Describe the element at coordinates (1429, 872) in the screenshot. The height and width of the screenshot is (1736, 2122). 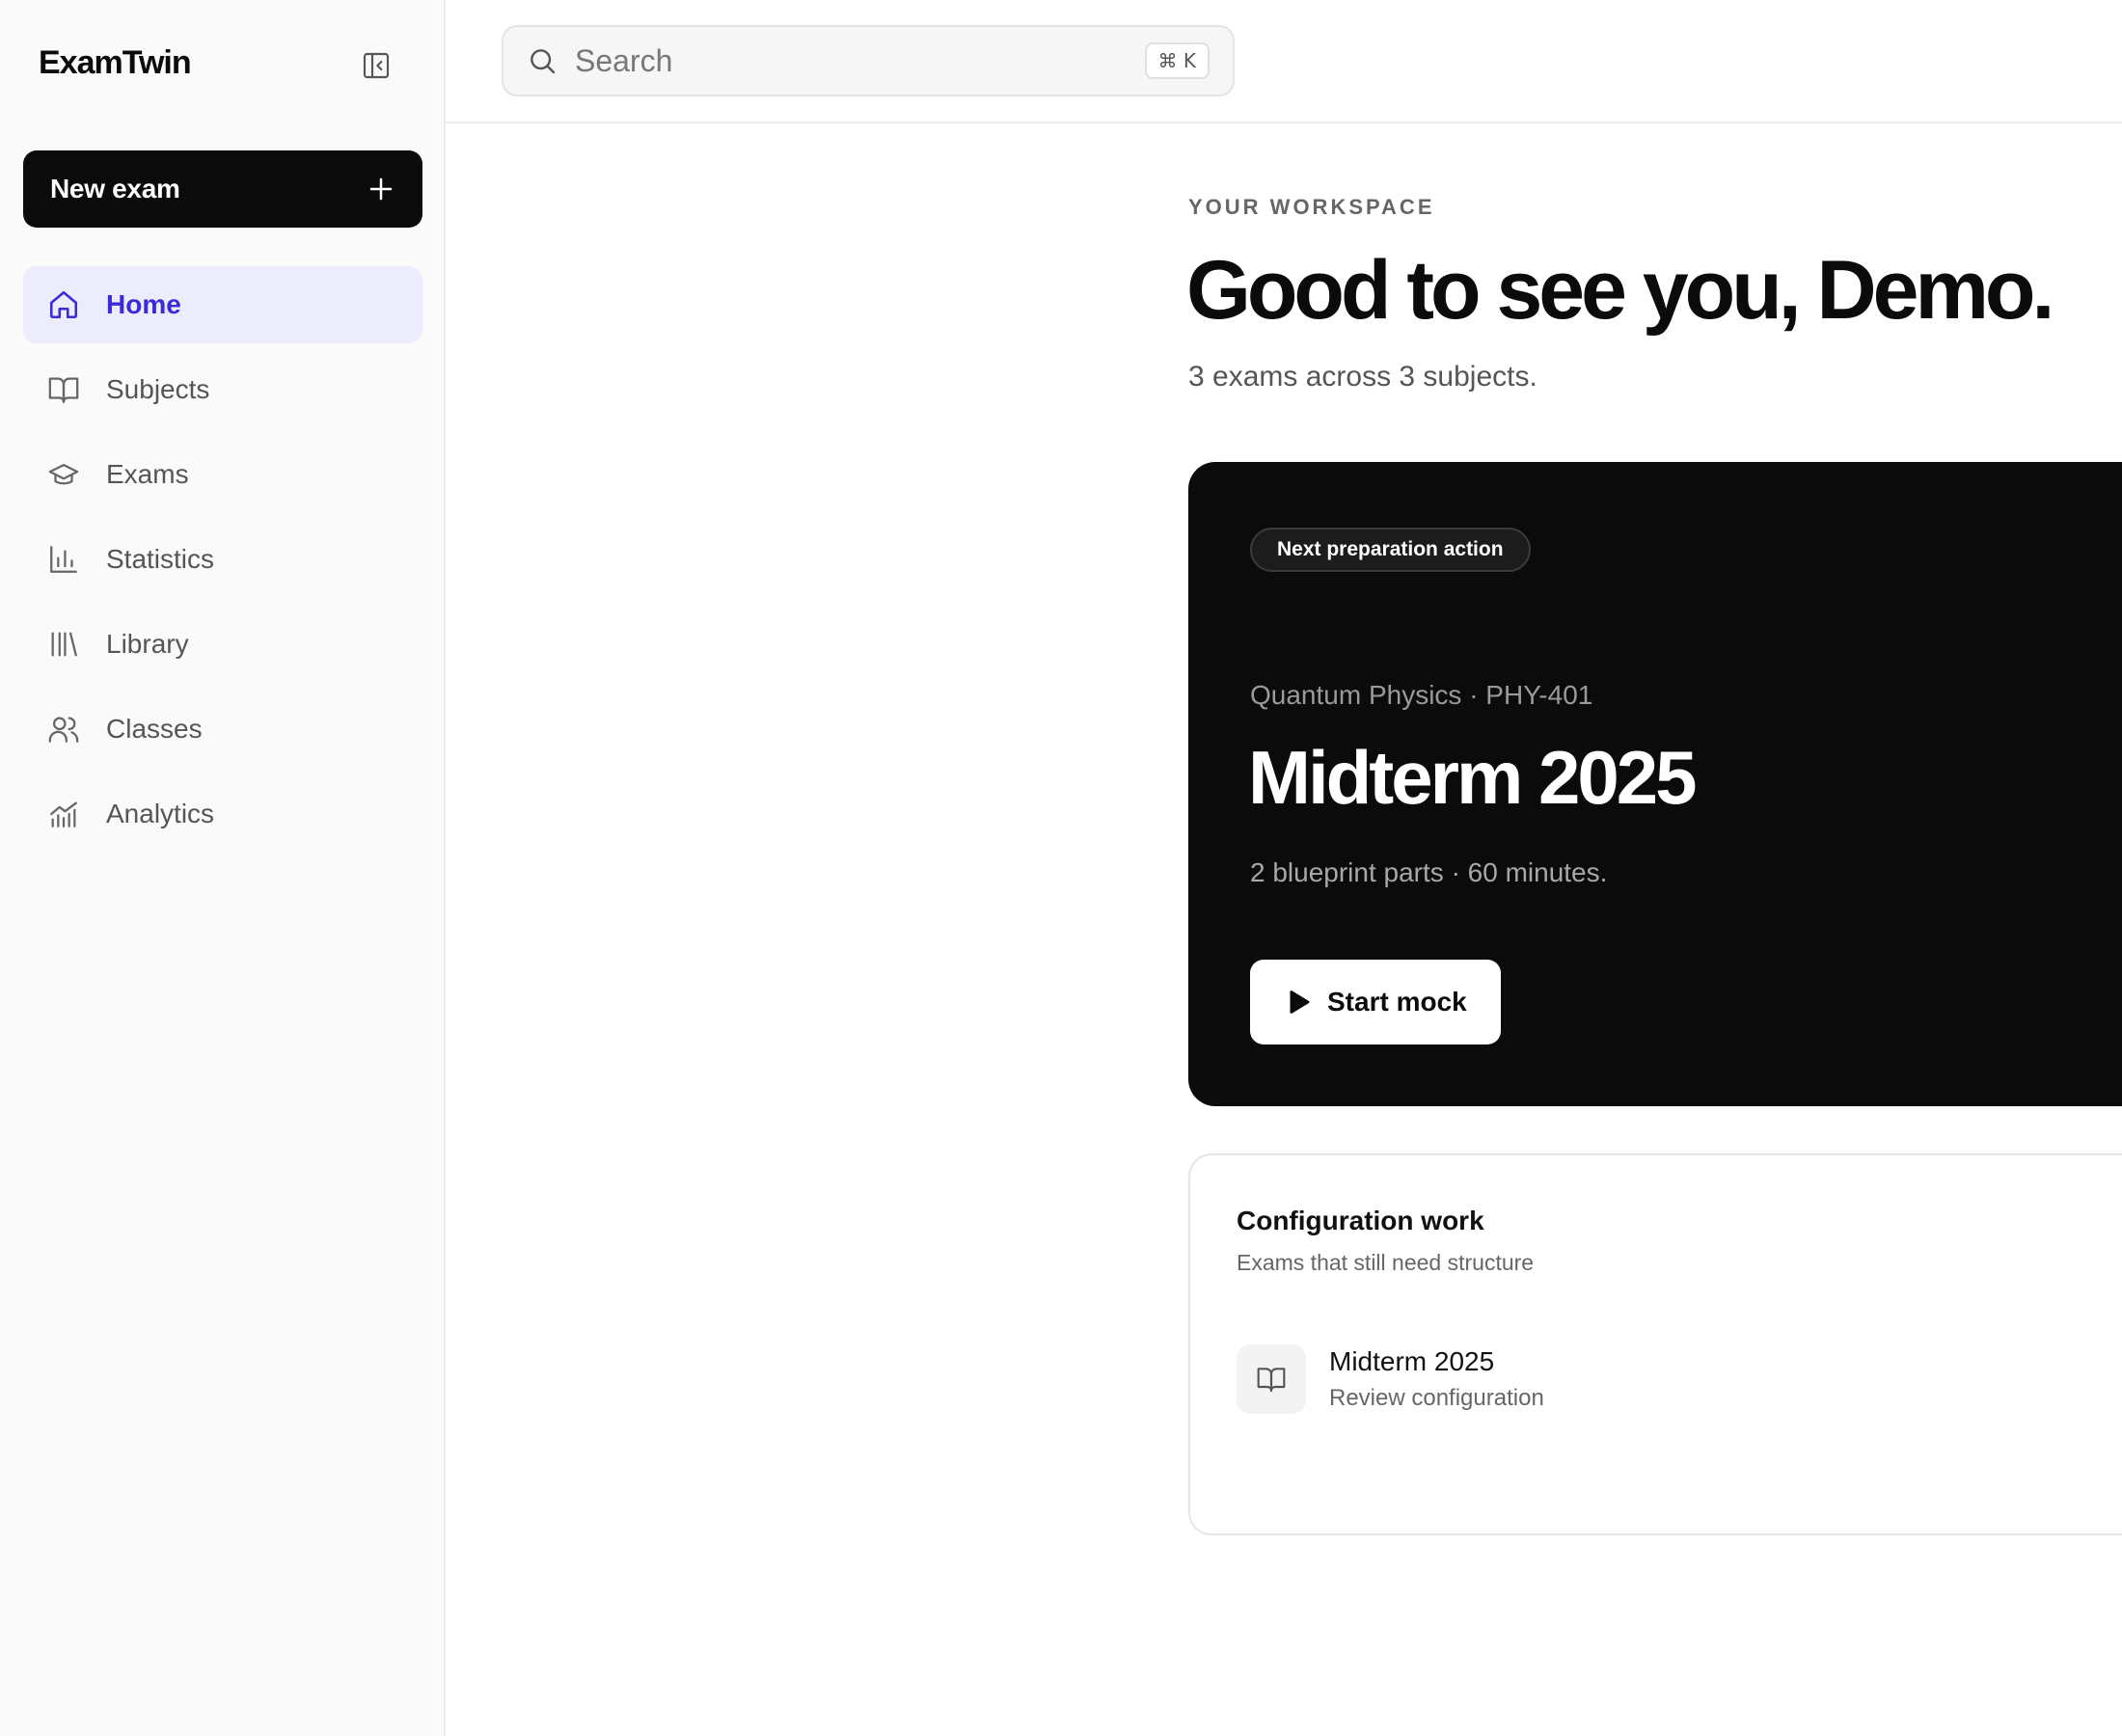
I see `exam-meta: 2 blueprint parts · 60 minutes.` at that location.